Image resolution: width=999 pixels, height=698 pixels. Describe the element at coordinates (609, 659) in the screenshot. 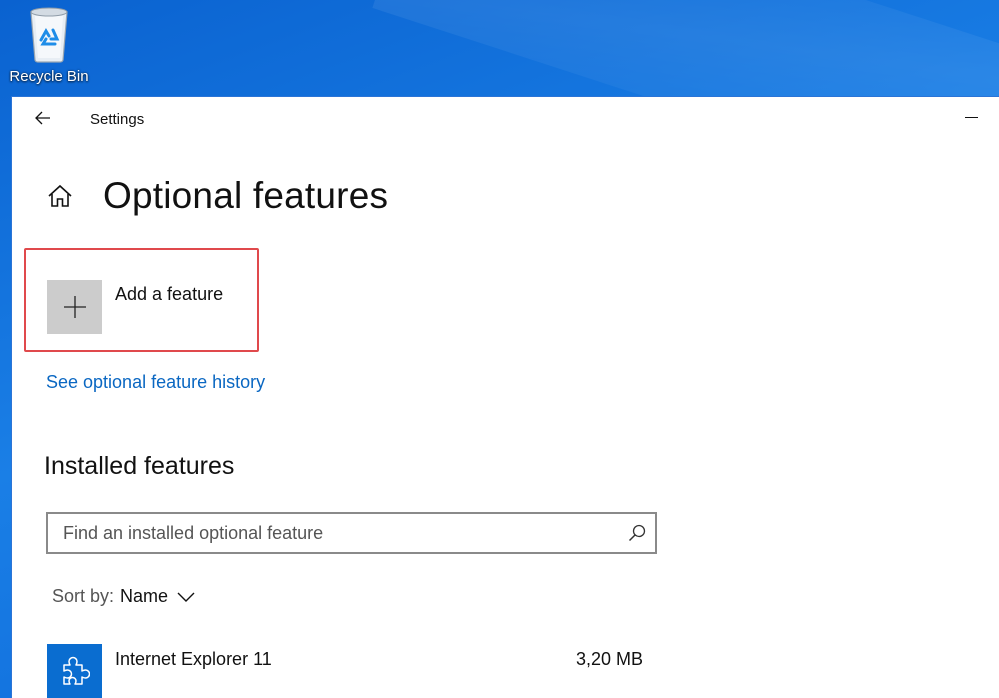

I see `feature-size: 3,20 MB` at that location.